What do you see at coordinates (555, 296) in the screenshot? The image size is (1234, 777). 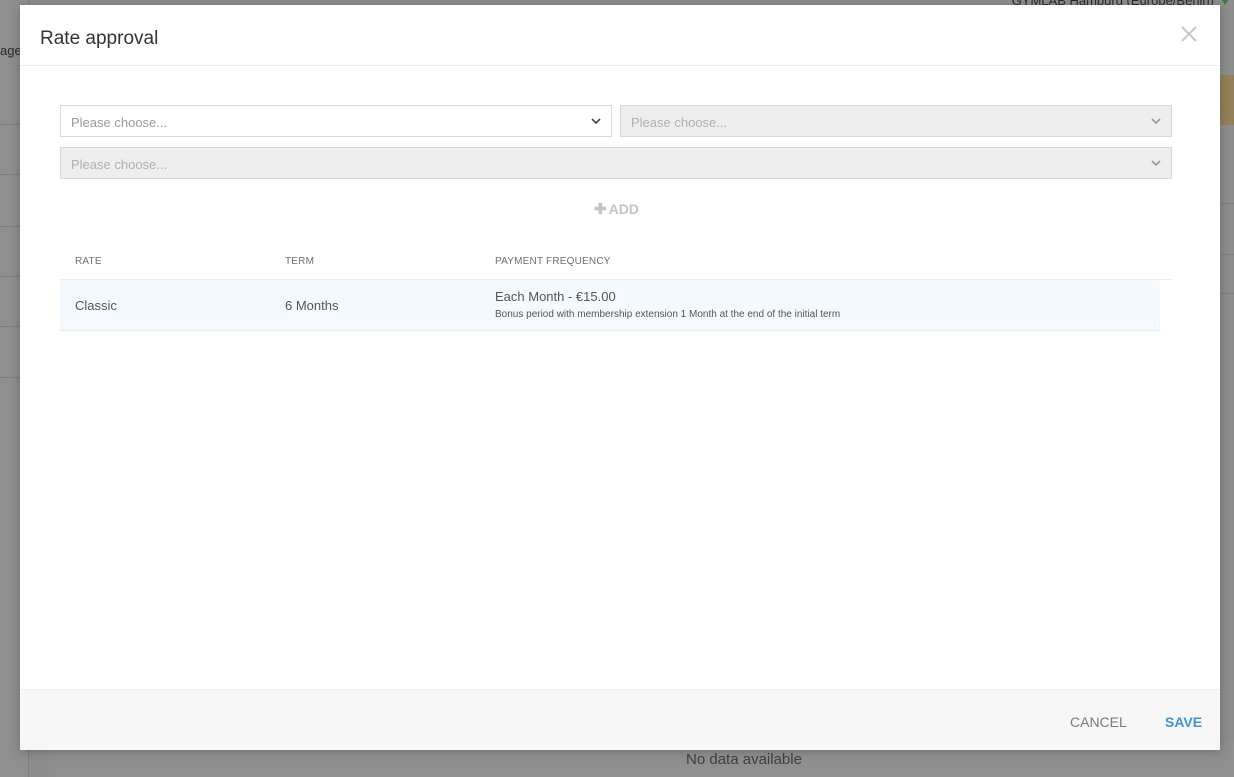 I see `payment-cell: Each Month - €15.00` at bounding box center [555, 296].